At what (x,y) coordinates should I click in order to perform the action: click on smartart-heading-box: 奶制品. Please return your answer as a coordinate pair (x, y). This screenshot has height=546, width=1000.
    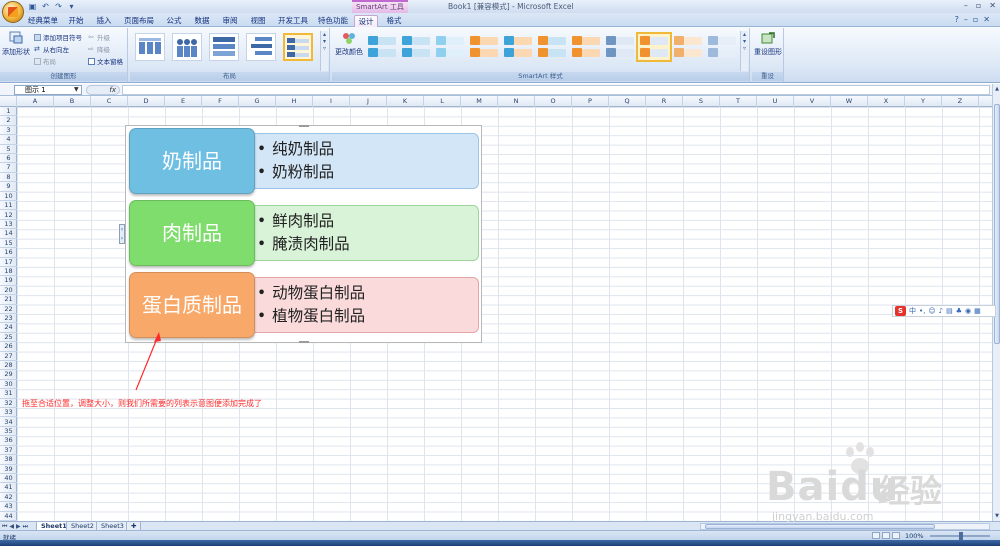
    Looking at the image, I should click on (192, 161).